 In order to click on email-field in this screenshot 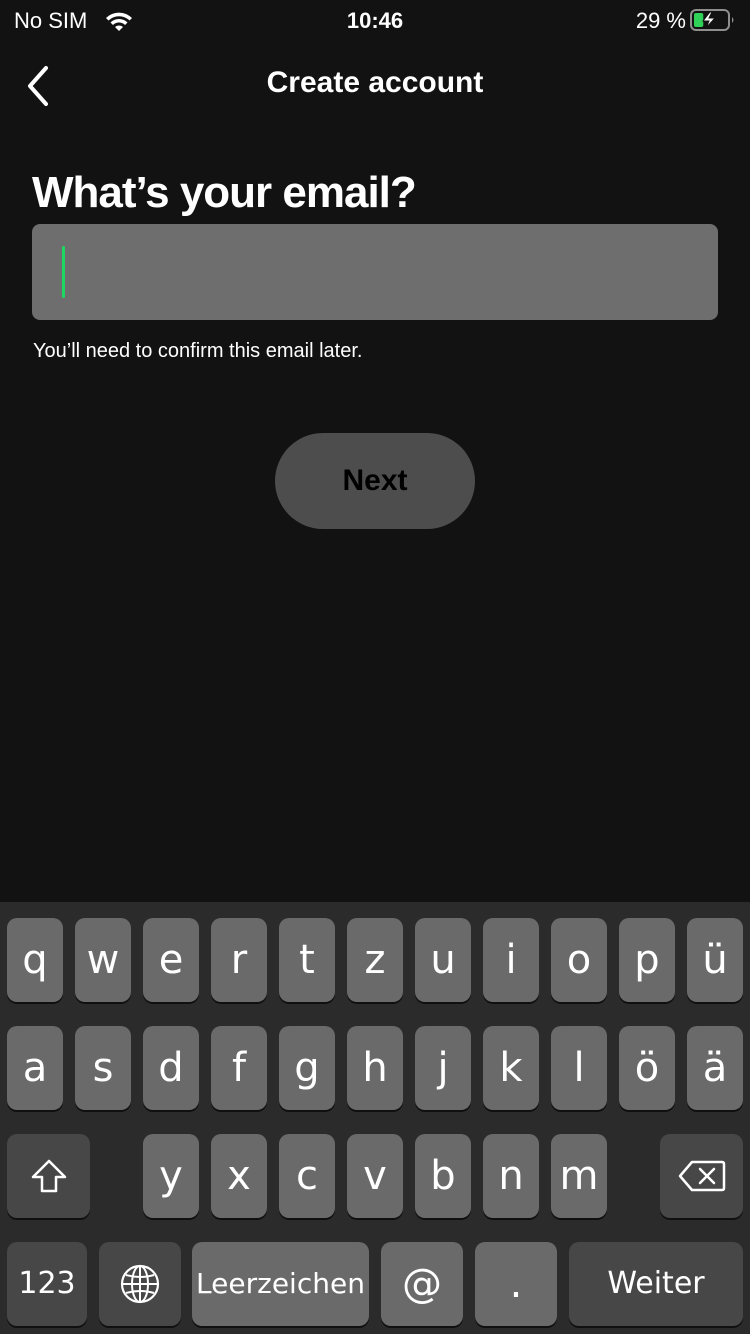, I will do `click(375, 272)`.